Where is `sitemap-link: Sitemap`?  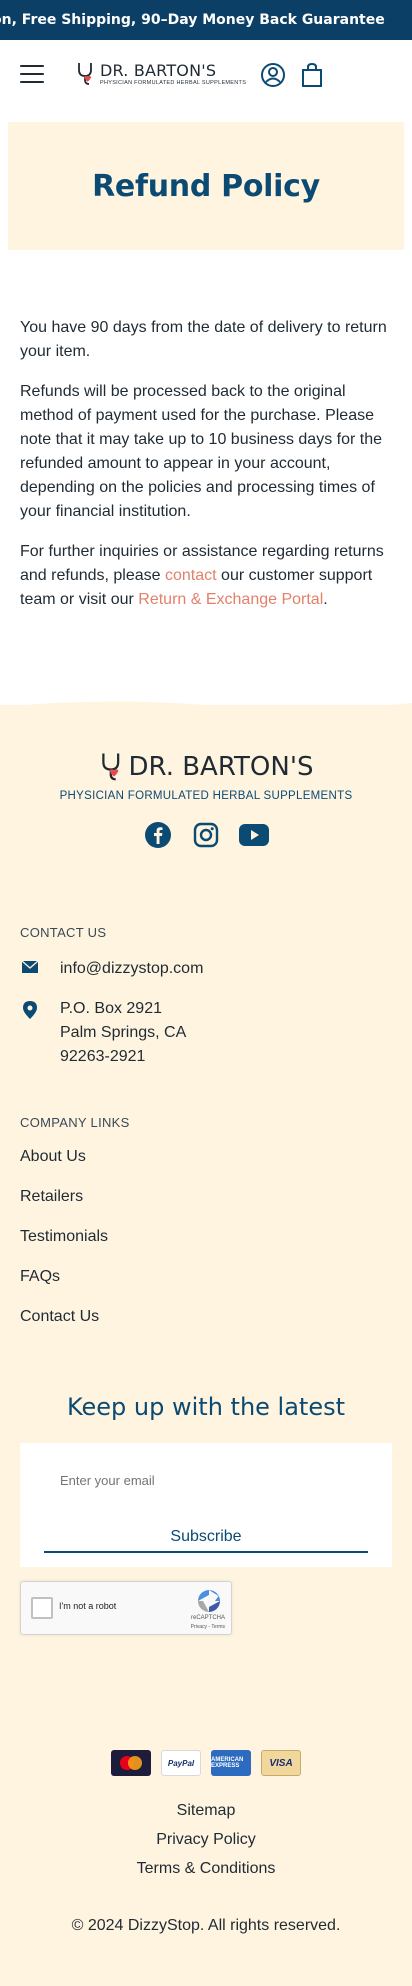
sitemap-link: Sitemap is located at coordinates (206, 1811).